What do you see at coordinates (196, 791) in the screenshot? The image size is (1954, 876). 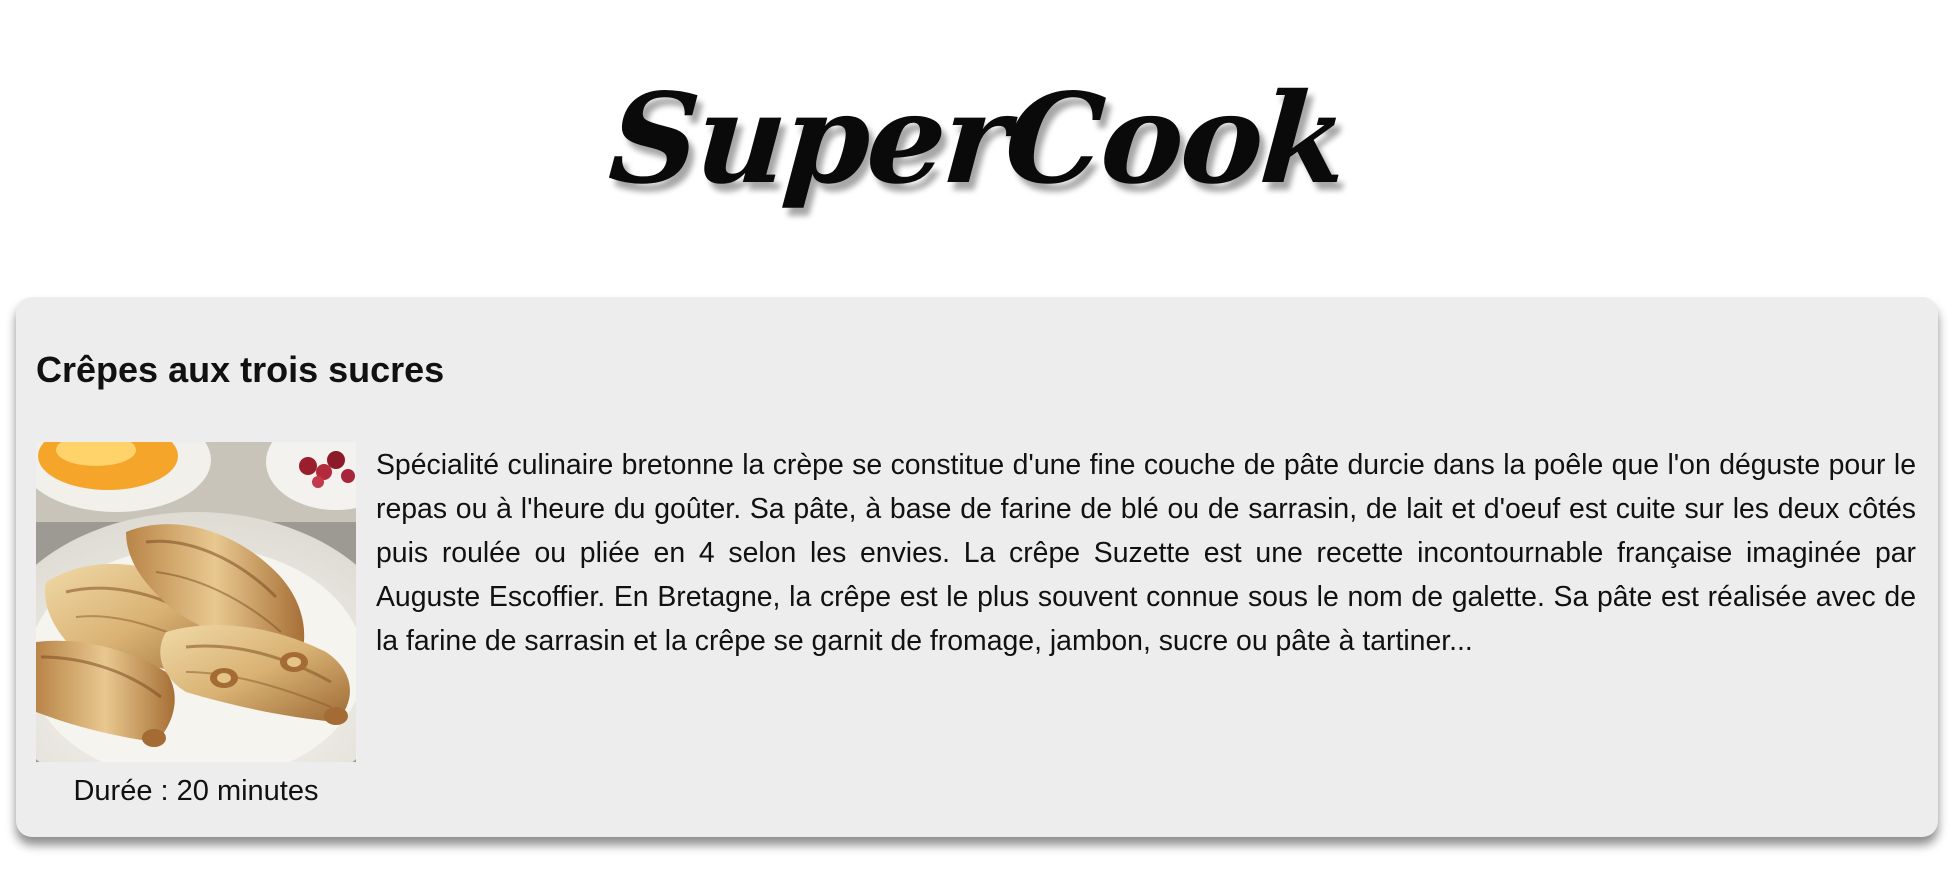 I see `recipe-duration: Durée : 20 minutes` at bounding box center [196, 791].